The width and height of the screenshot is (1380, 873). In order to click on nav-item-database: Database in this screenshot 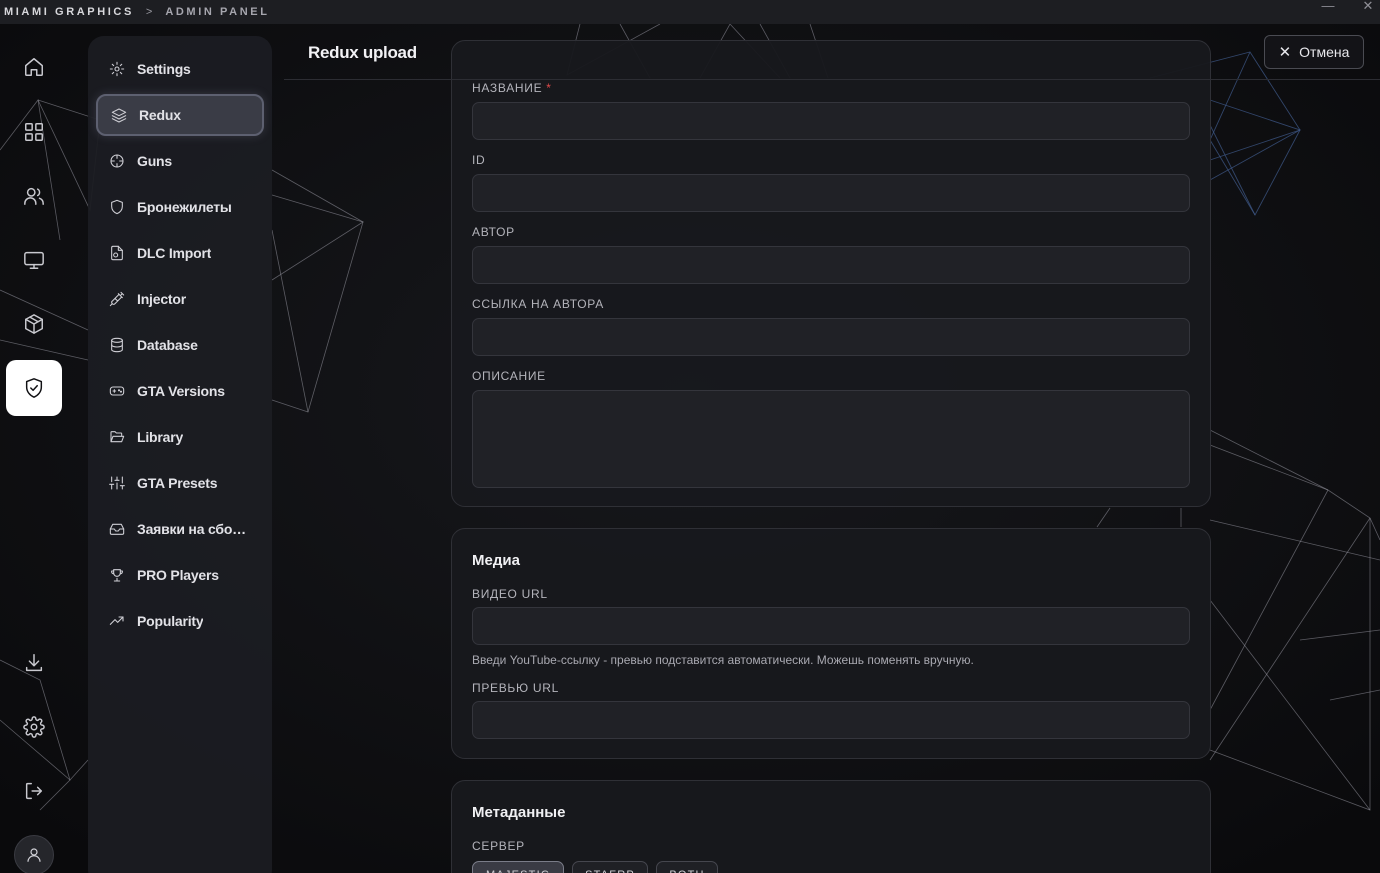, I will do `click(180, 345)`.